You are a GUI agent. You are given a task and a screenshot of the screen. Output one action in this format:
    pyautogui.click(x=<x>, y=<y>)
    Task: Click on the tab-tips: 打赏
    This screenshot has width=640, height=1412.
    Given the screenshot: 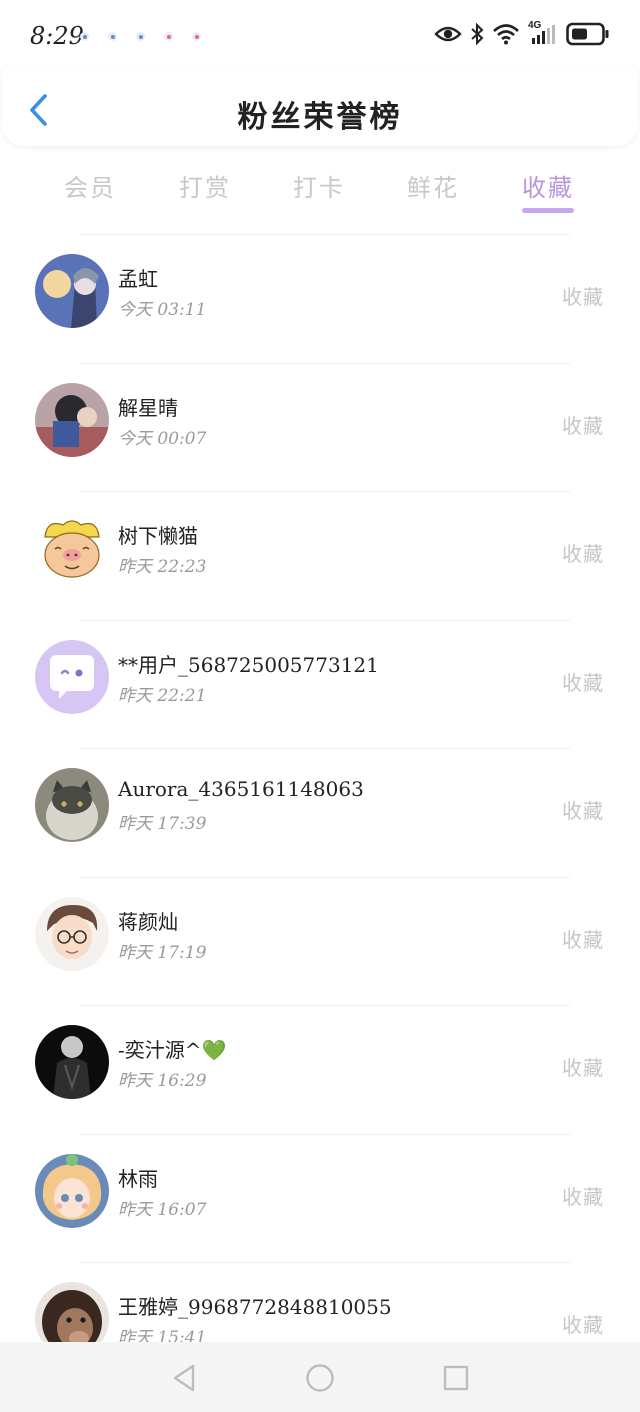 What is the action you would take?
    pyautogui.click(x=205, y=185)
    